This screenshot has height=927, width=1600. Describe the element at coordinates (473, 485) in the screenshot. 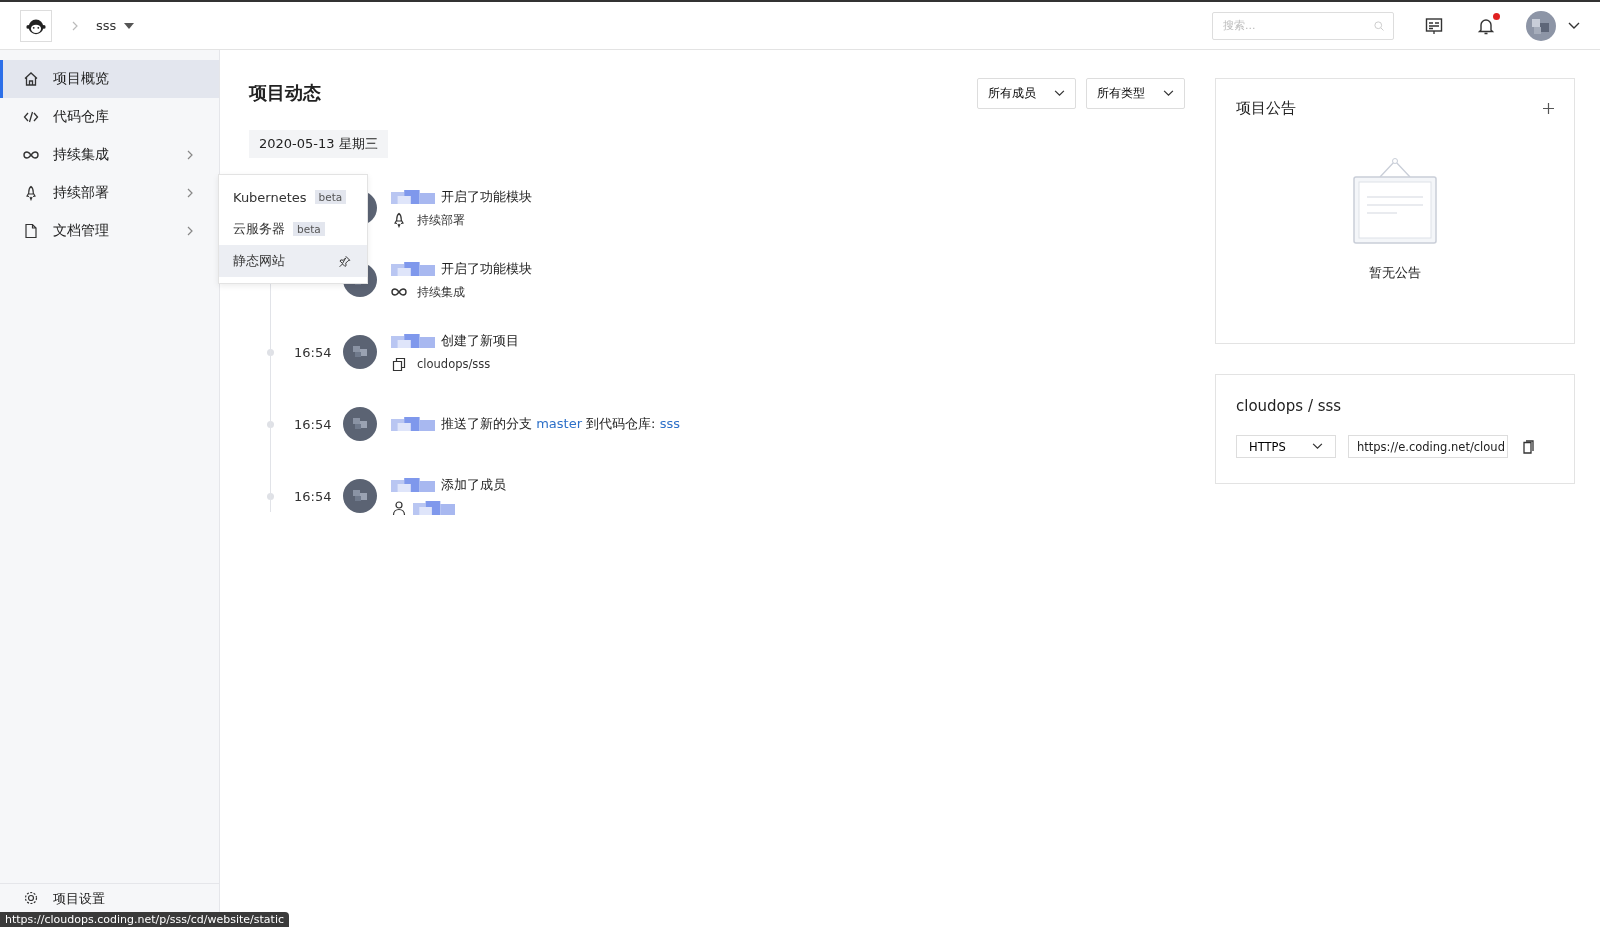

I see `event-text: 添加了成员` at that location.